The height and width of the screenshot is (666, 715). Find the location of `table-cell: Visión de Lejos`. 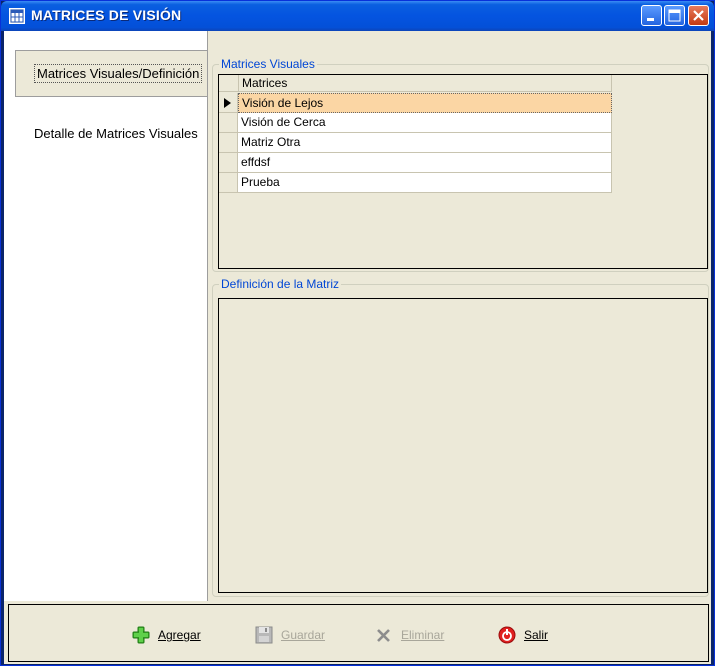

table-cell: Visión de Lejos is located at coordinates (425, 103).